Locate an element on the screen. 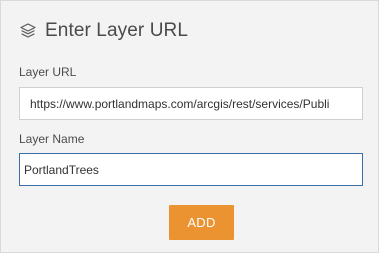 Image resolution: width=379 pixels, height=253 pixels. layer-url-input is located at coordinates (191, 103).